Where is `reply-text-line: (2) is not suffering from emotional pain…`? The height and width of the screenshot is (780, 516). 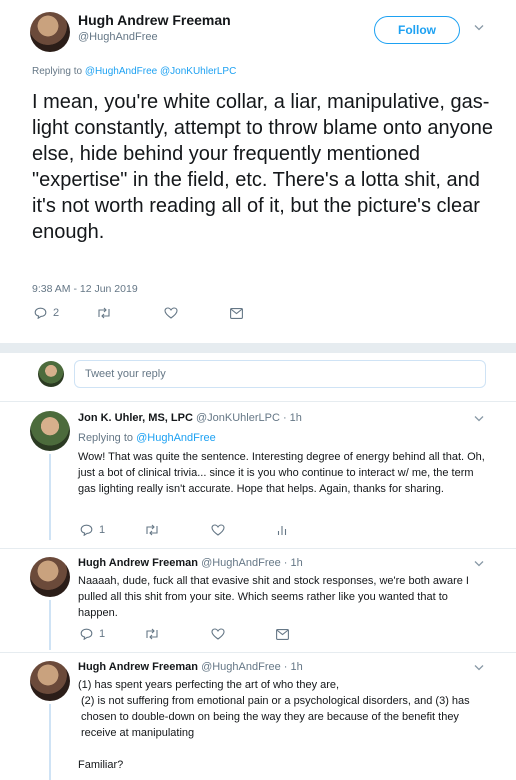
reply-text-line: (2) is not suffering from emotional pain… is located at coordinates (275, 717).